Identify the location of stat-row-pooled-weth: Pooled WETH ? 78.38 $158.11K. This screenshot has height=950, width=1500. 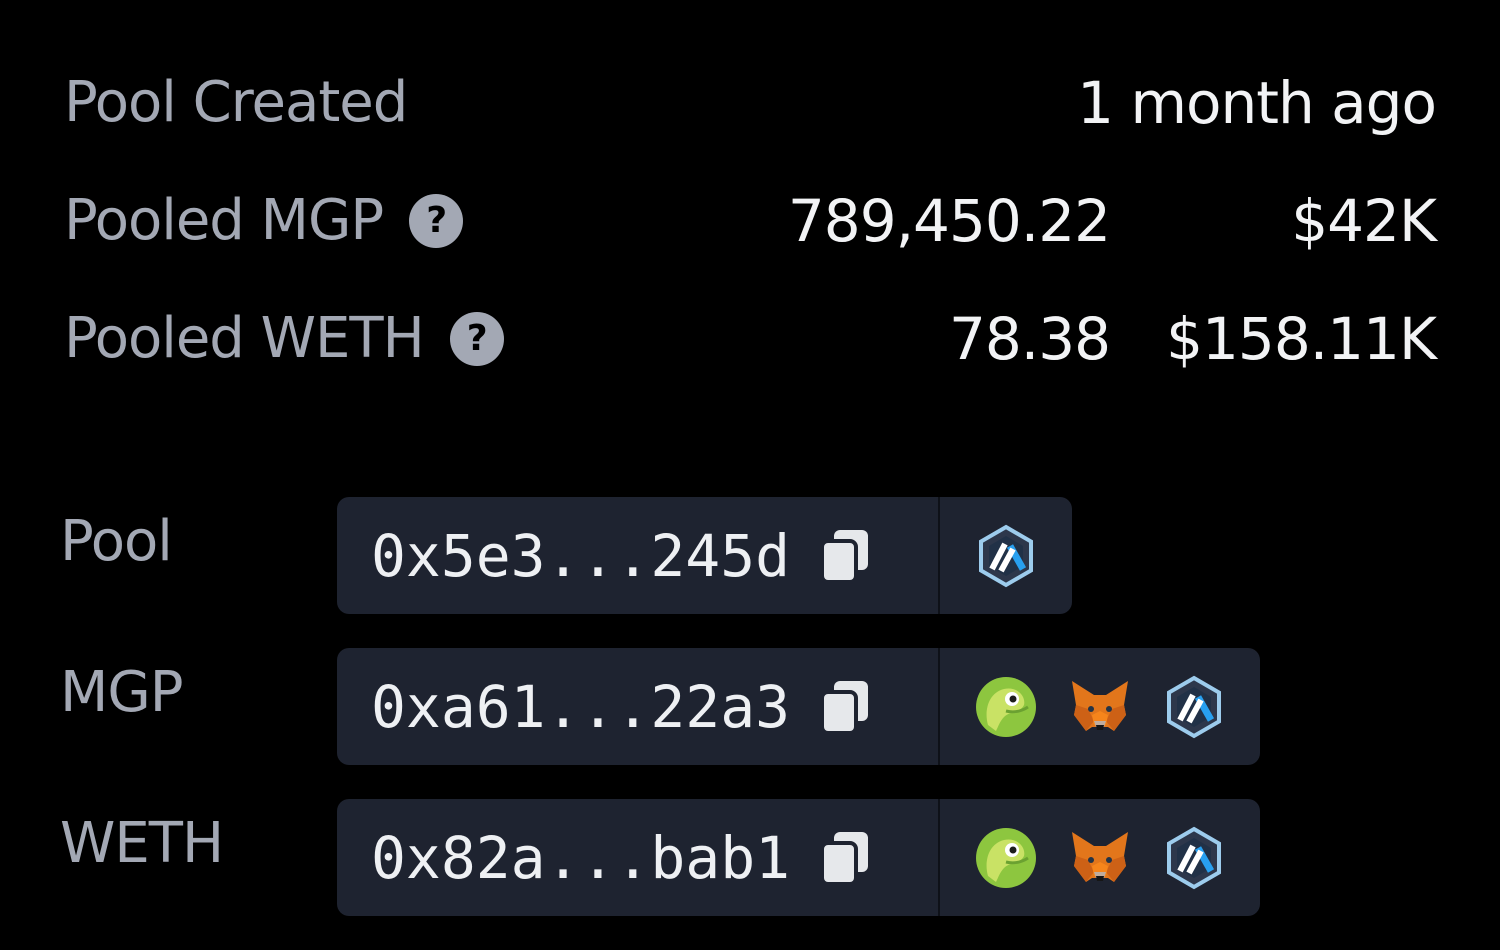
(750, 355).